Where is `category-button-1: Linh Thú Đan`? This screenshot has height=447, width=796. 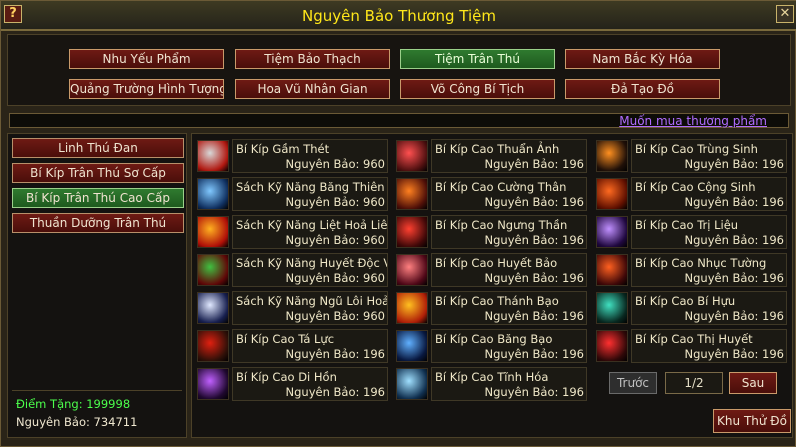 category-button-1: Linh Thú Đan is located at coordinates (98, 148).